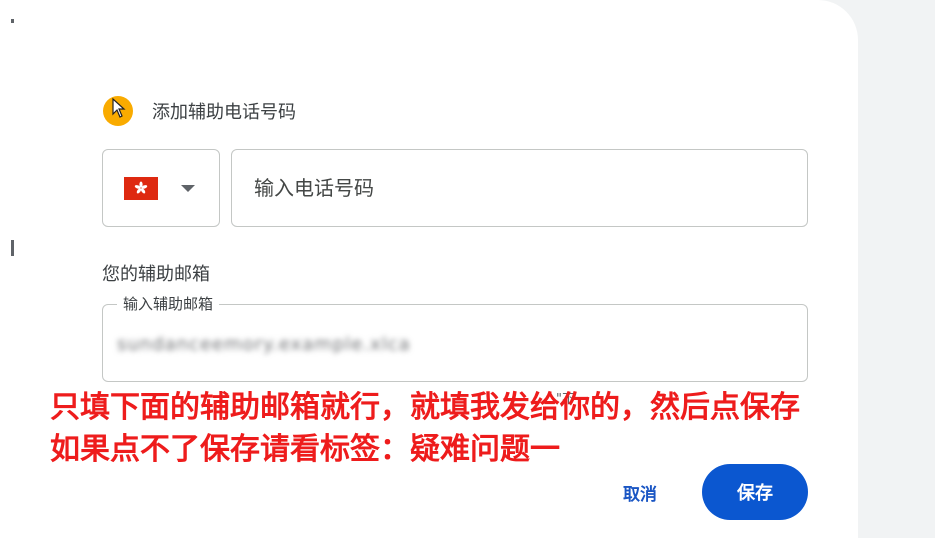 The height and width of the screenshot is (538, 935). I want to click on instruction-overlay-line-1: 只填下面的辅助邮箱就行，就填我发给你的，然后点保存, so click(425, 407).